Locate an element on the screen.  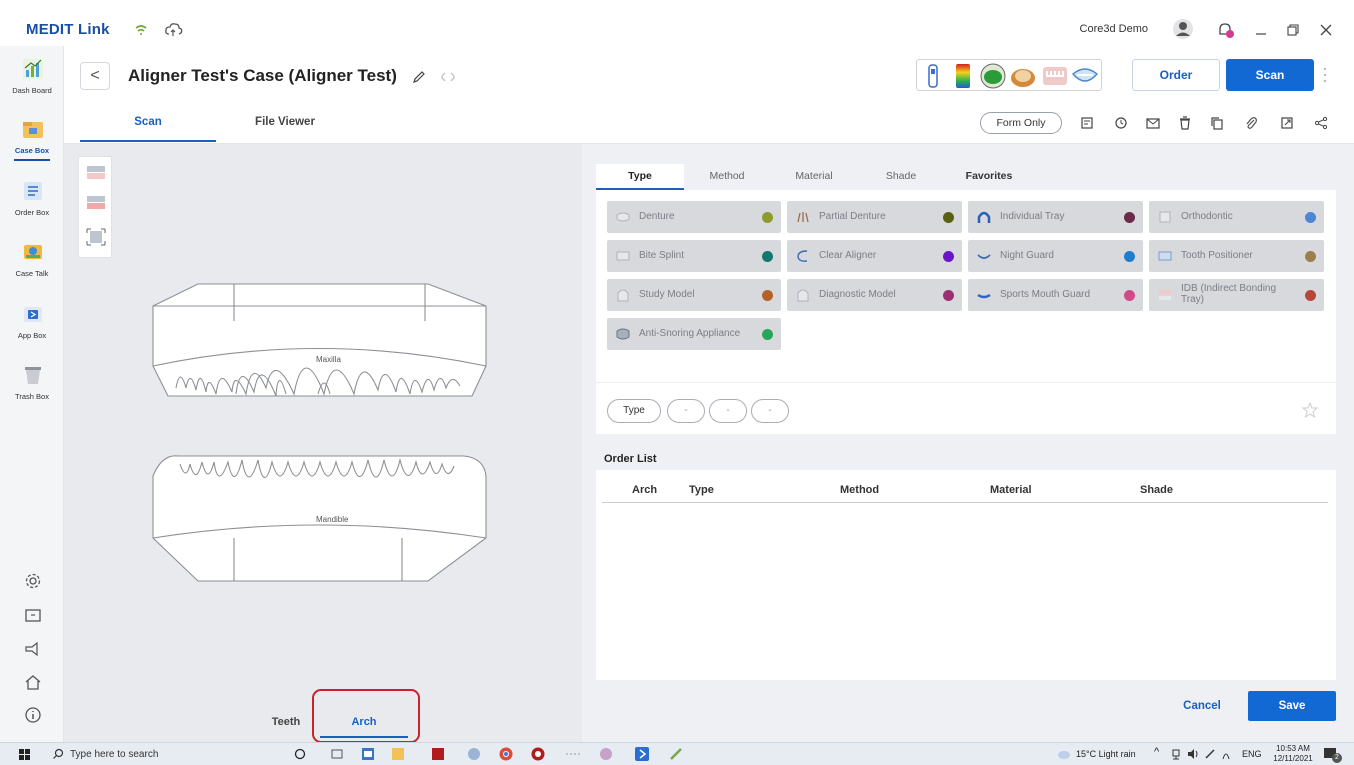
type-chip-tooth-positioner: Tooth Positioner is located at coordinates (1236, 256).